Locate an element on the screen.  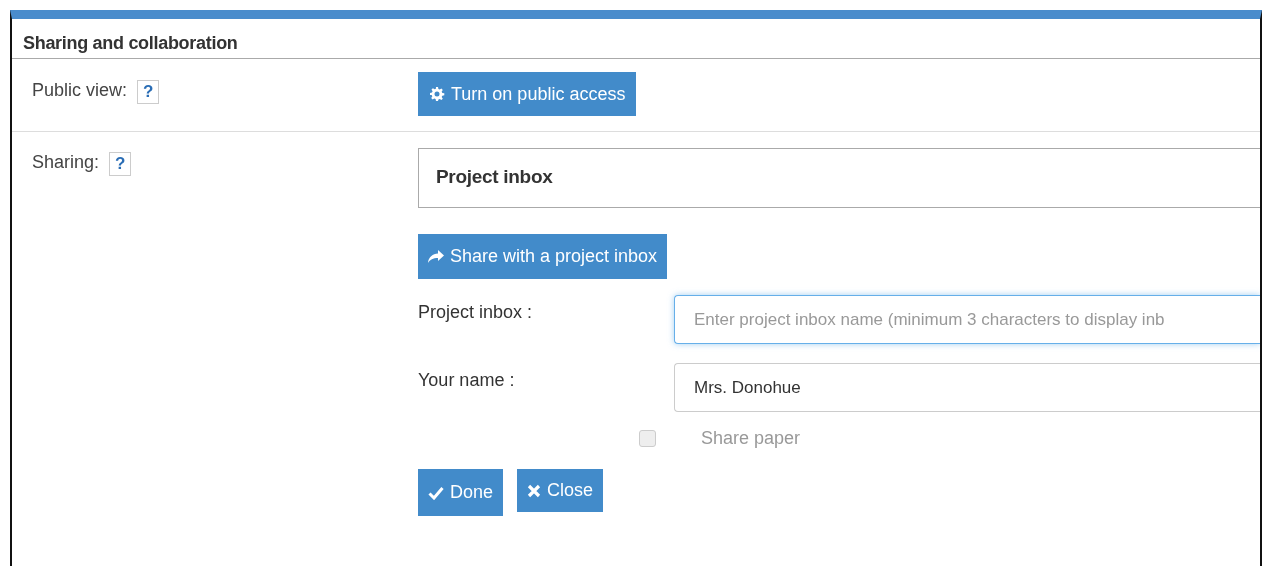
field-label: Sharing: is located at coordinates (66, 162).